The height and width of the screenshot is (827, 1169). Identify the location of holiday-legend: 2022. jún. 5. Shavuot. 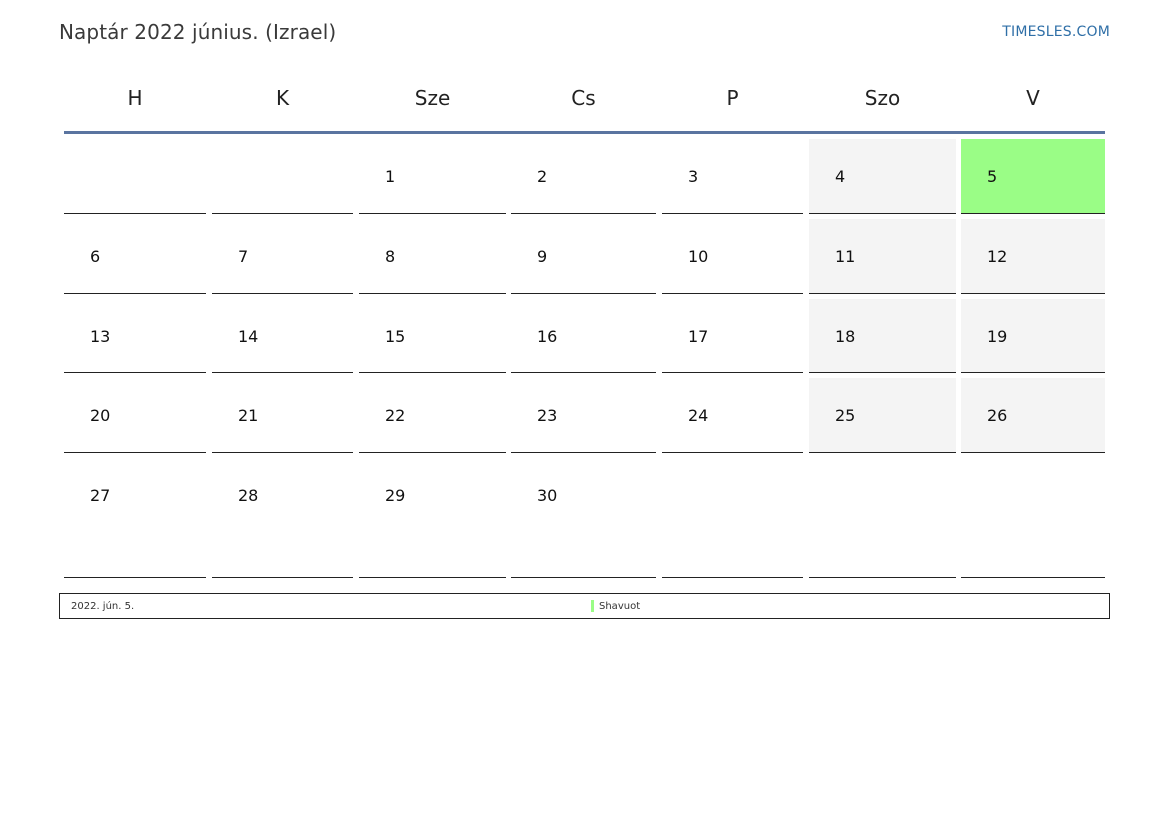
(584, 606).